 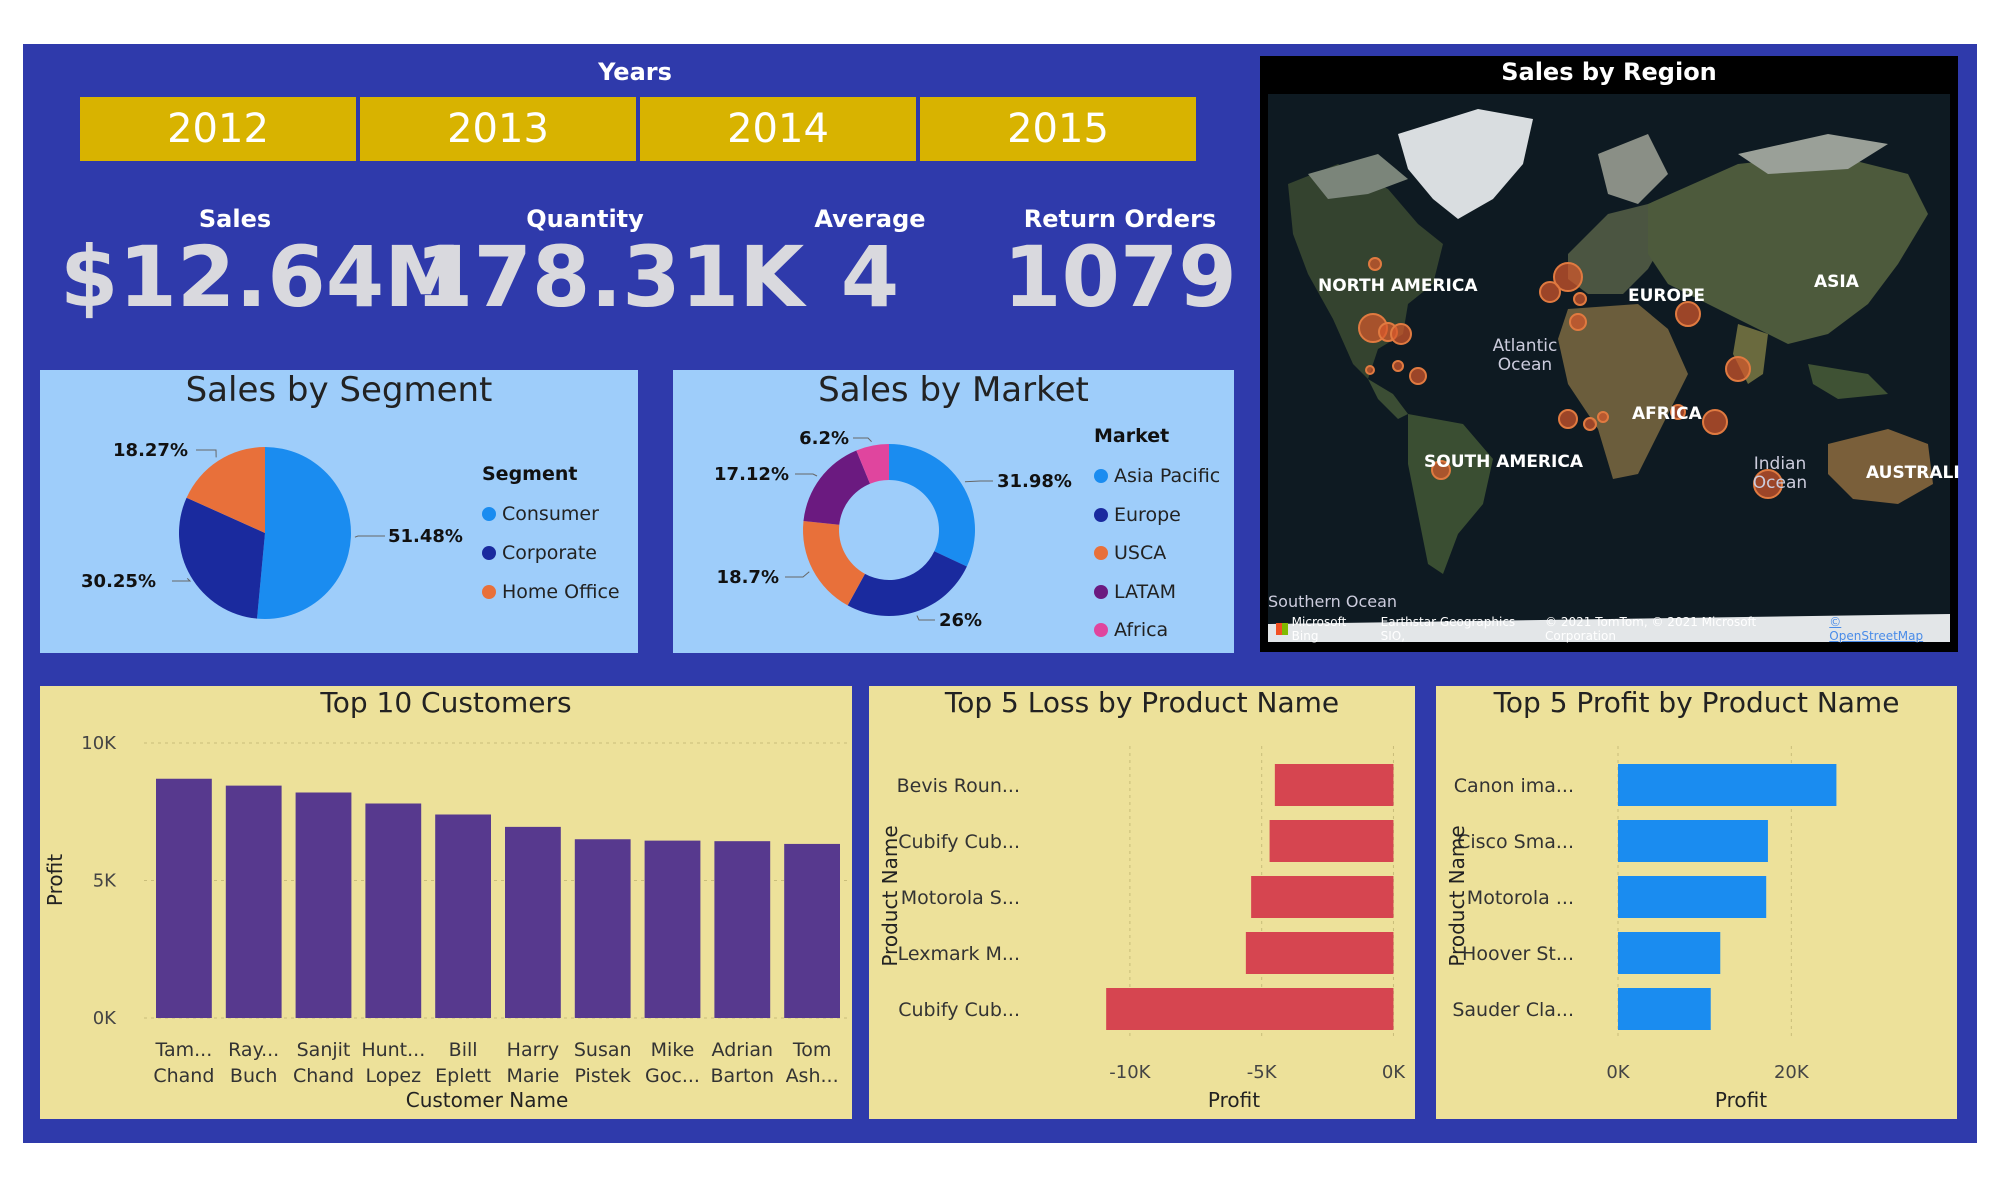 What do you see at coordinates (960, 620) in the screenshot?
I see `pie-data-label: 26%` at bounding box center [960, 620].